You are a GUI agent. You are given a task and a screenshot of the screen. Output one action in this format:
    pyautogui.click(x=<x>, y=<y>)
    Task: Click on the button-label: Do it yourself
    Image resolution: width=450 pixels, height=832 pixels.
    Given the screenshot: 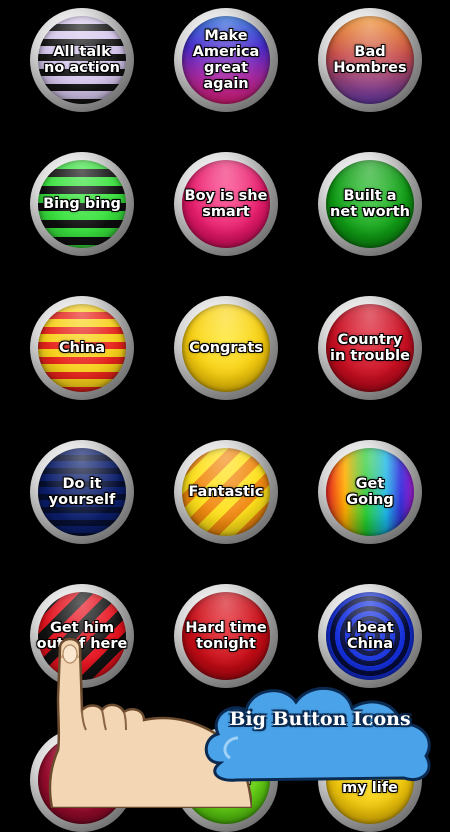 What is the action you would take?
    pyautogui.click(x=82, y=492)
    